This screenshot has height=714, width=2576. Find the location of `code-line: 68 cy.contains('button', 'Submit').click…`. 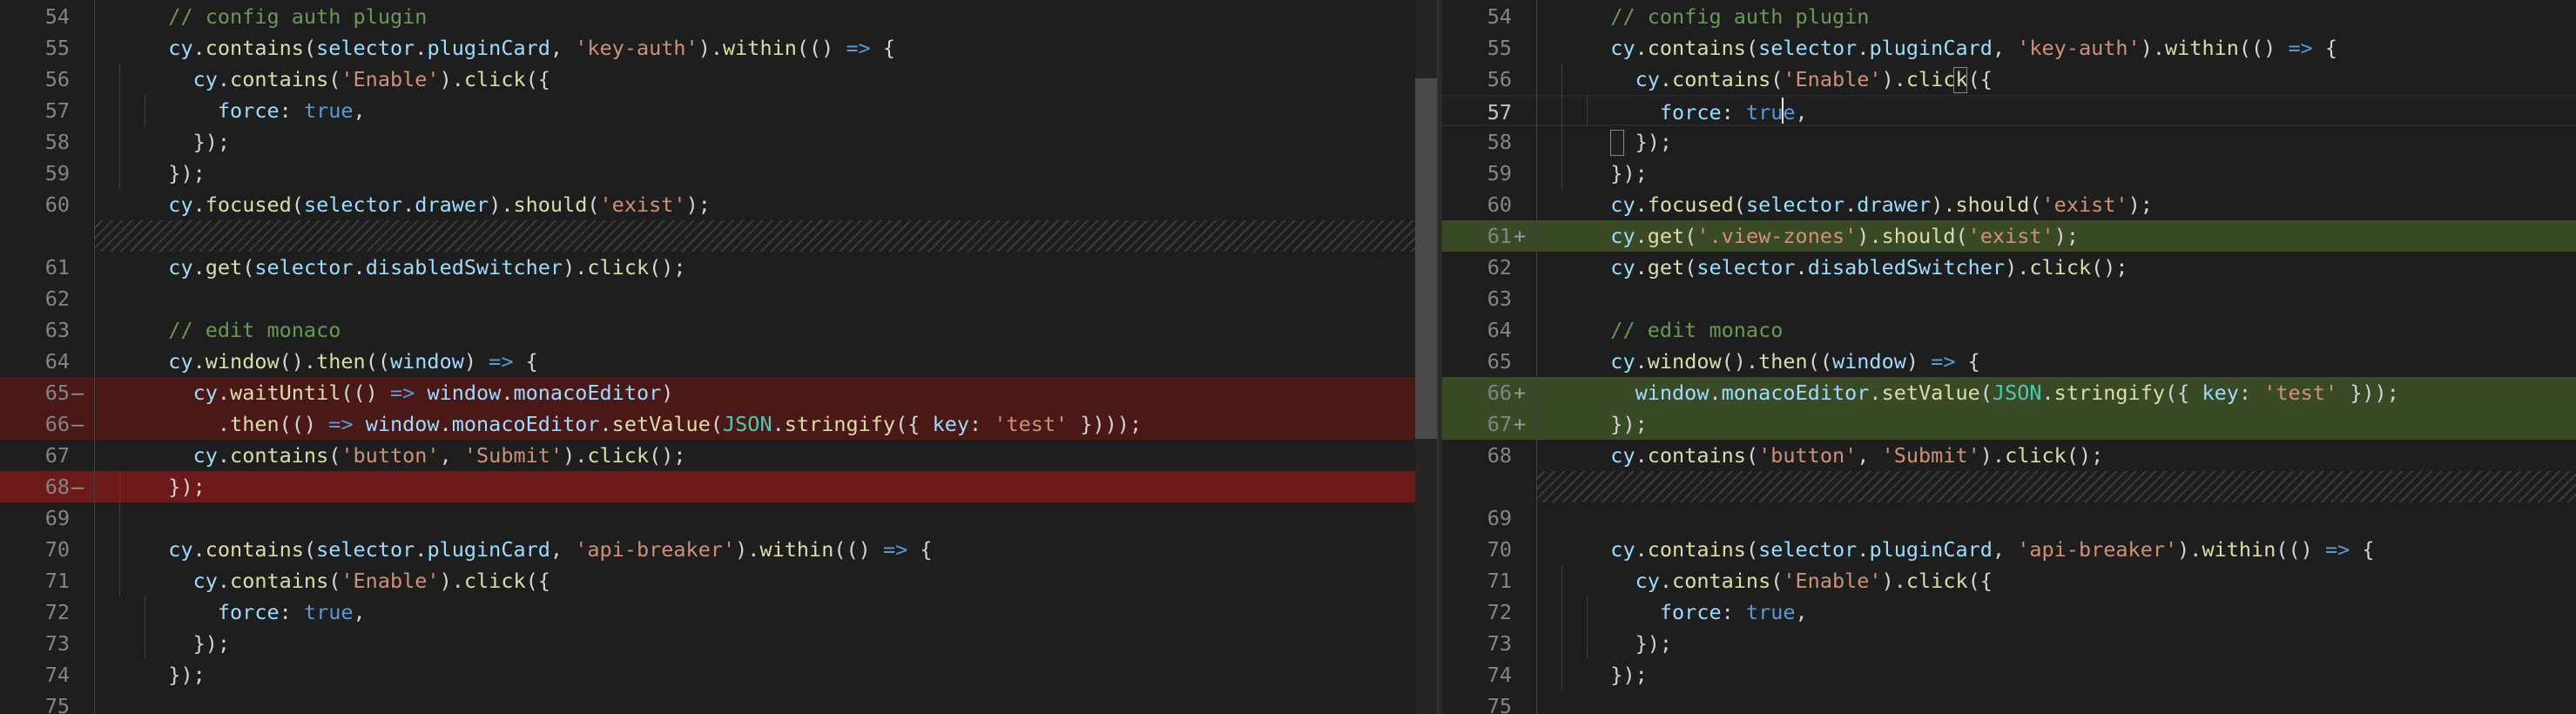

code-line: 68 cy.contains('button', 'Submit').click… is located at coordinates (2009, 455).